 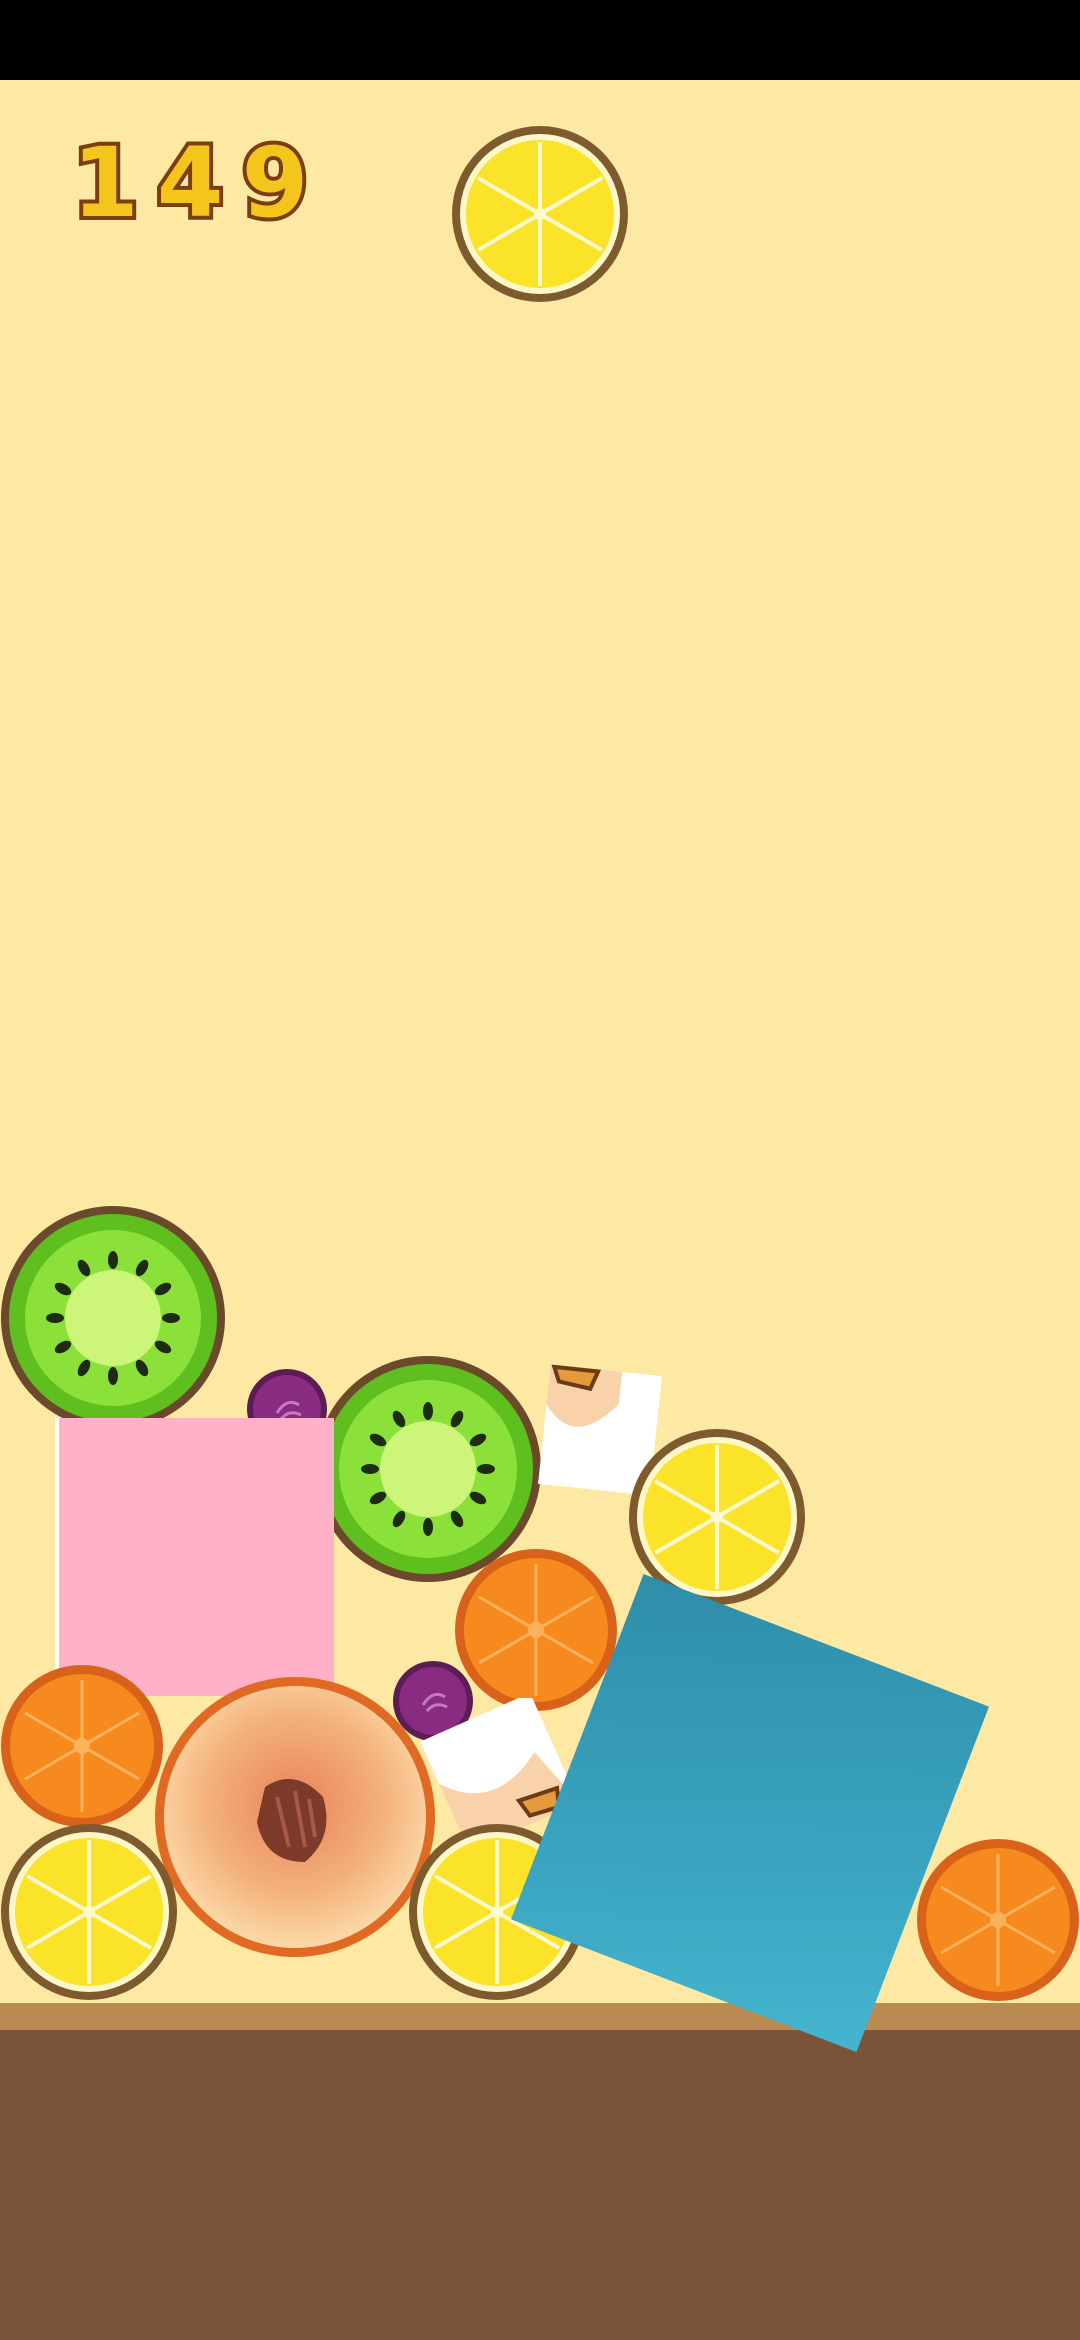 What do you see at coordinates (113, 1318) in the screenshot?
I see `fruit-kiwi` at bounding box center [113, 1318].